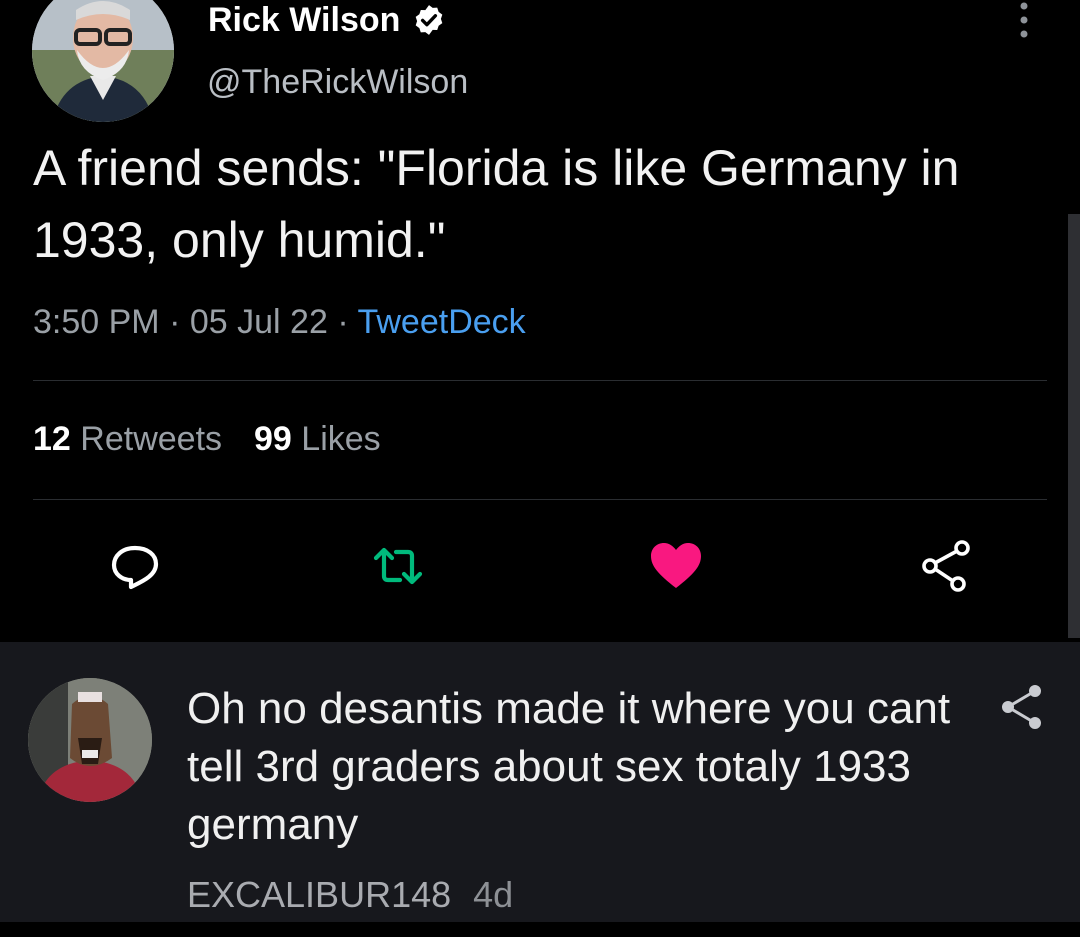 This screenshot has width=1080, height=937. Describe the element at coordinates (337, 82) in the screenshot. I see `user-handle: @TheRickWilson` at that location.